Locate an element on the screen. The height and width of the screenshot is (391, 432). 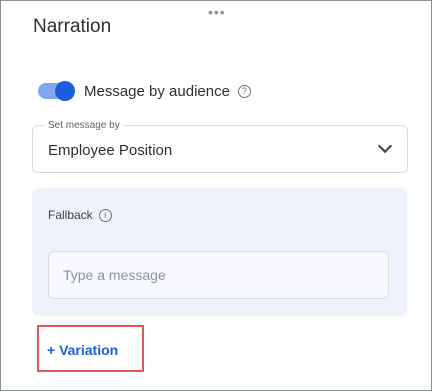
drag-handle: ••• is located at coordinates (217, 12).